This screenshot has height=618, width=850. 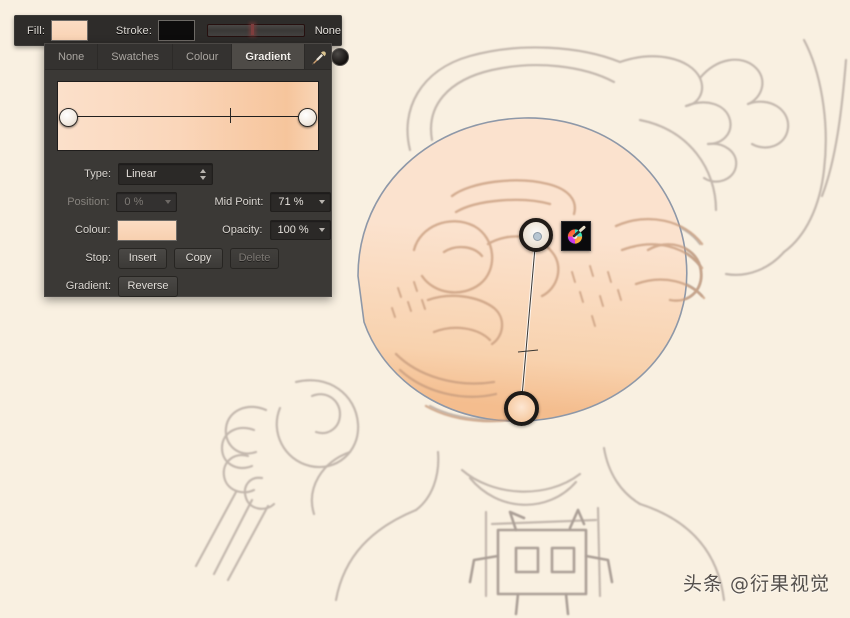 I want to click on colour-picker-dot-icon, so click(x=339, y=56).